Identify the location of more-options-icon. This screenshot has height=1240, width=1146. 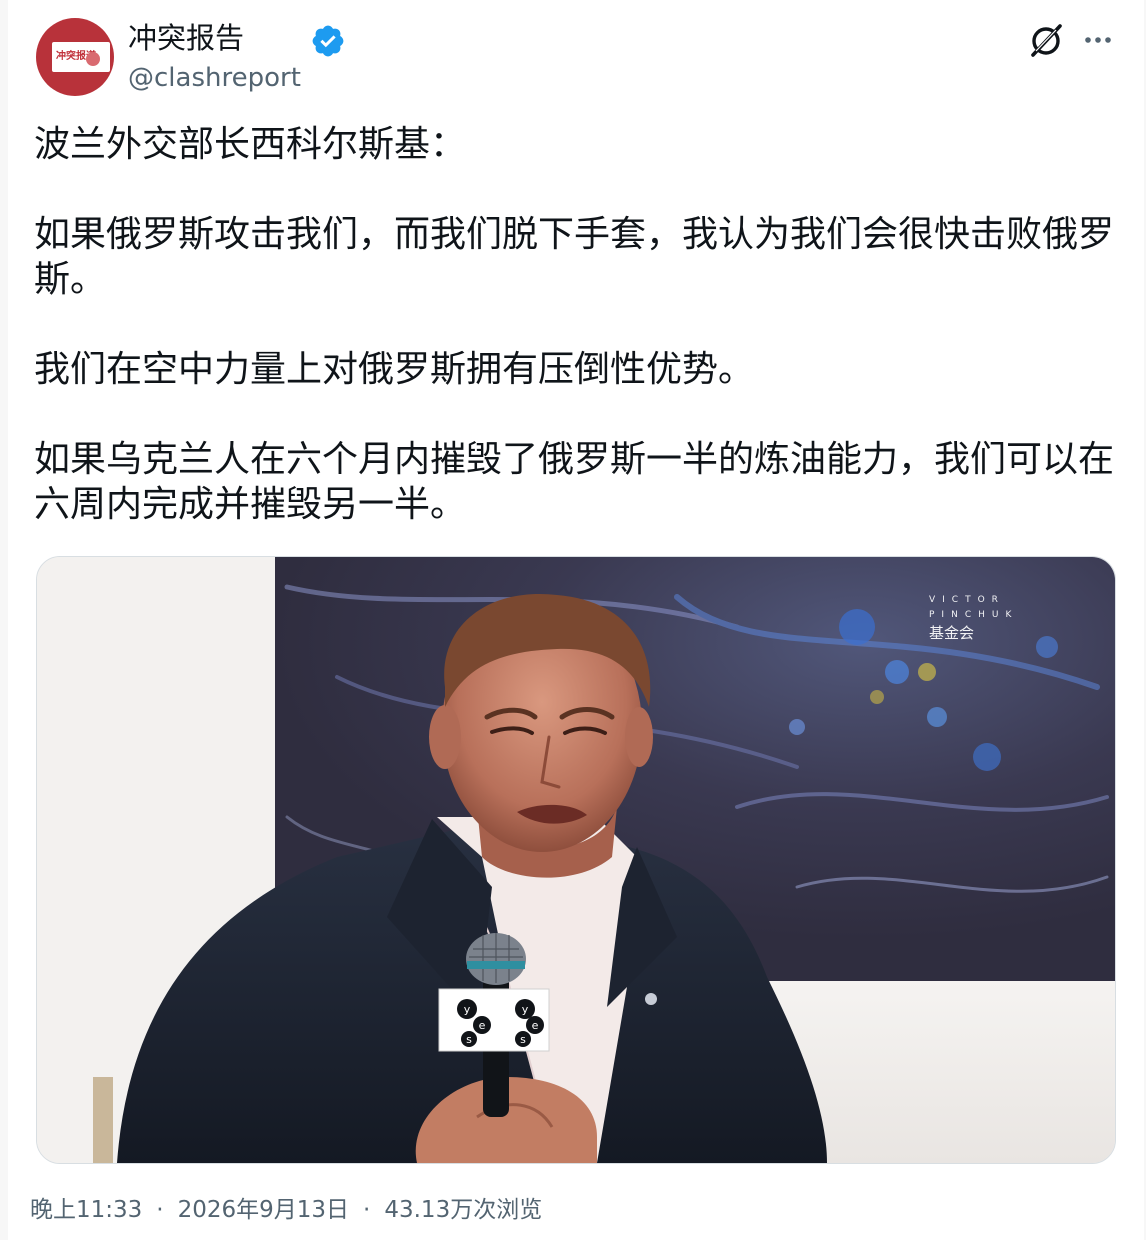
(1098, 40).